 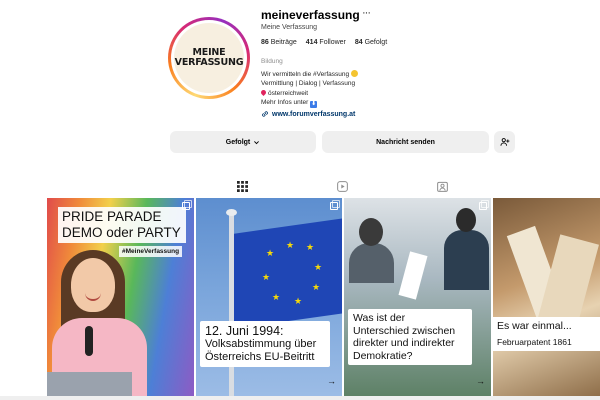 What do you see at coordinates (308, 93) in the screenshot?
I see `bio-line-3: österreichweit` at bounding box center [308, 93].